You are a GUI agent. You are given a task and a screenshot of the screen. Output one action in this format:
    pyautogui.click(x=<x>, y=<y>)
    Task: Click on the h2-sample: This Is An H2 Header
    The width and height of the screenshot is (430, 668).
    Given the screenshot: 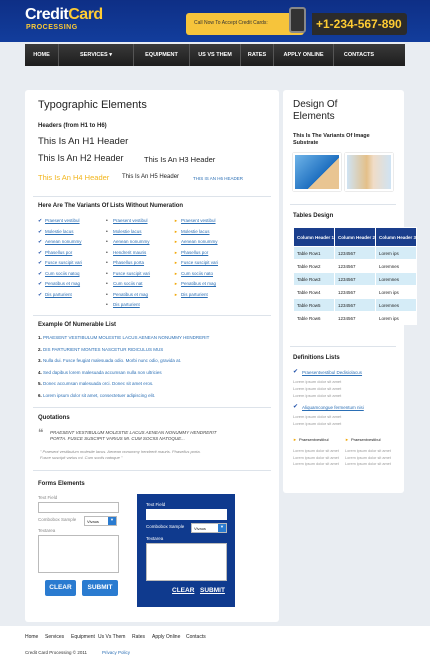 What is the action you would take?
    pyautogui.click(x=81, y=158)
    